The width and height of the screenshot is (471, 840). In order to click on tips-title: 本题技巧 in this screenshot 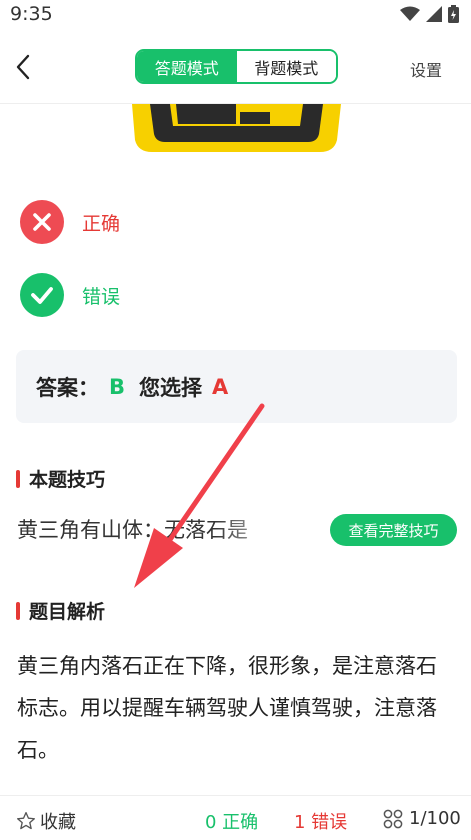, I will do `click(60, 478)`.